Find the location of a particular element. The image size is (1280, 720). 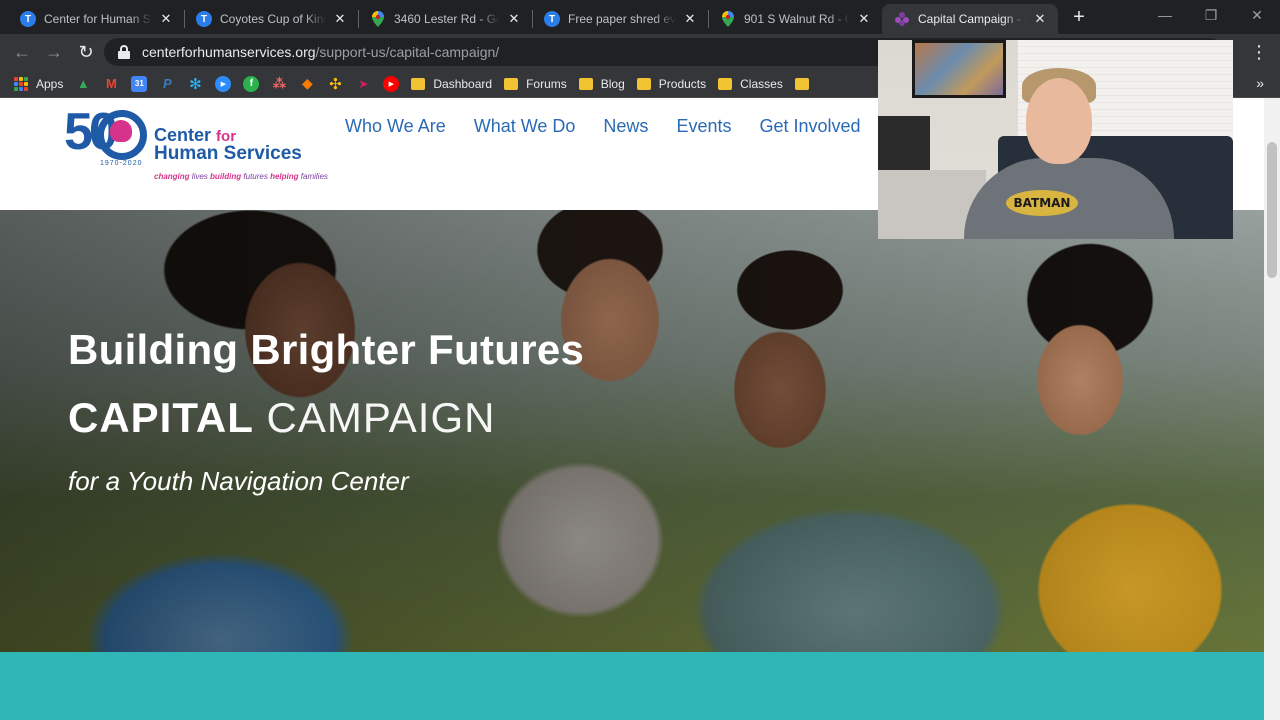

bookmark-folder-classes: Classes is located at coordinates (750, 84).